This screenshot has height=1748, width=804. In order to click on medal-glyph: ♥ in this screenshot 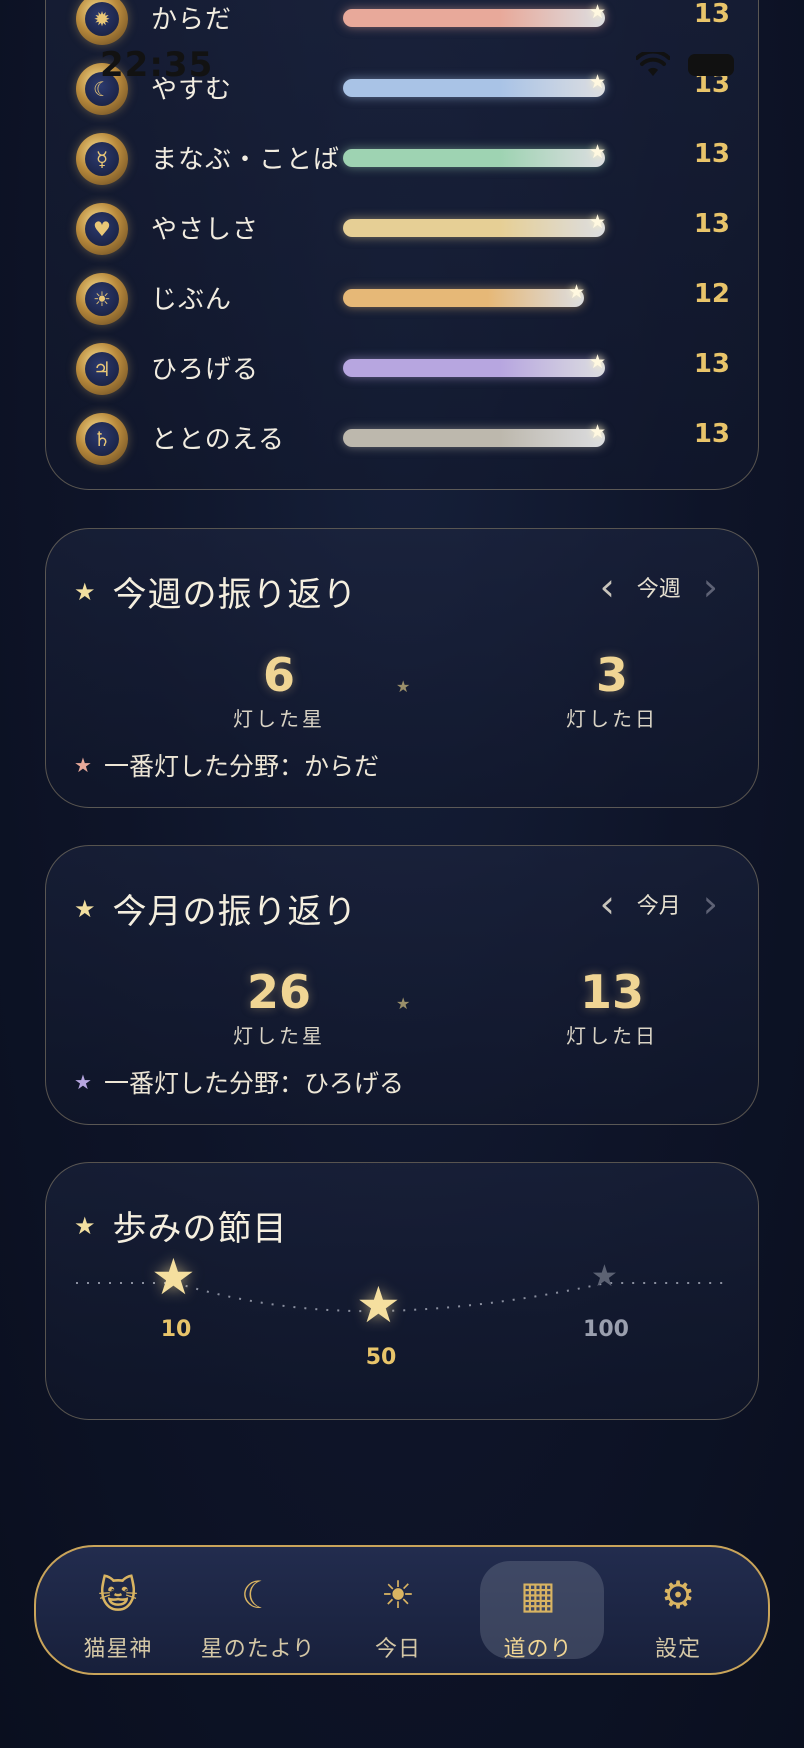, I will do `click(102, 229)`.